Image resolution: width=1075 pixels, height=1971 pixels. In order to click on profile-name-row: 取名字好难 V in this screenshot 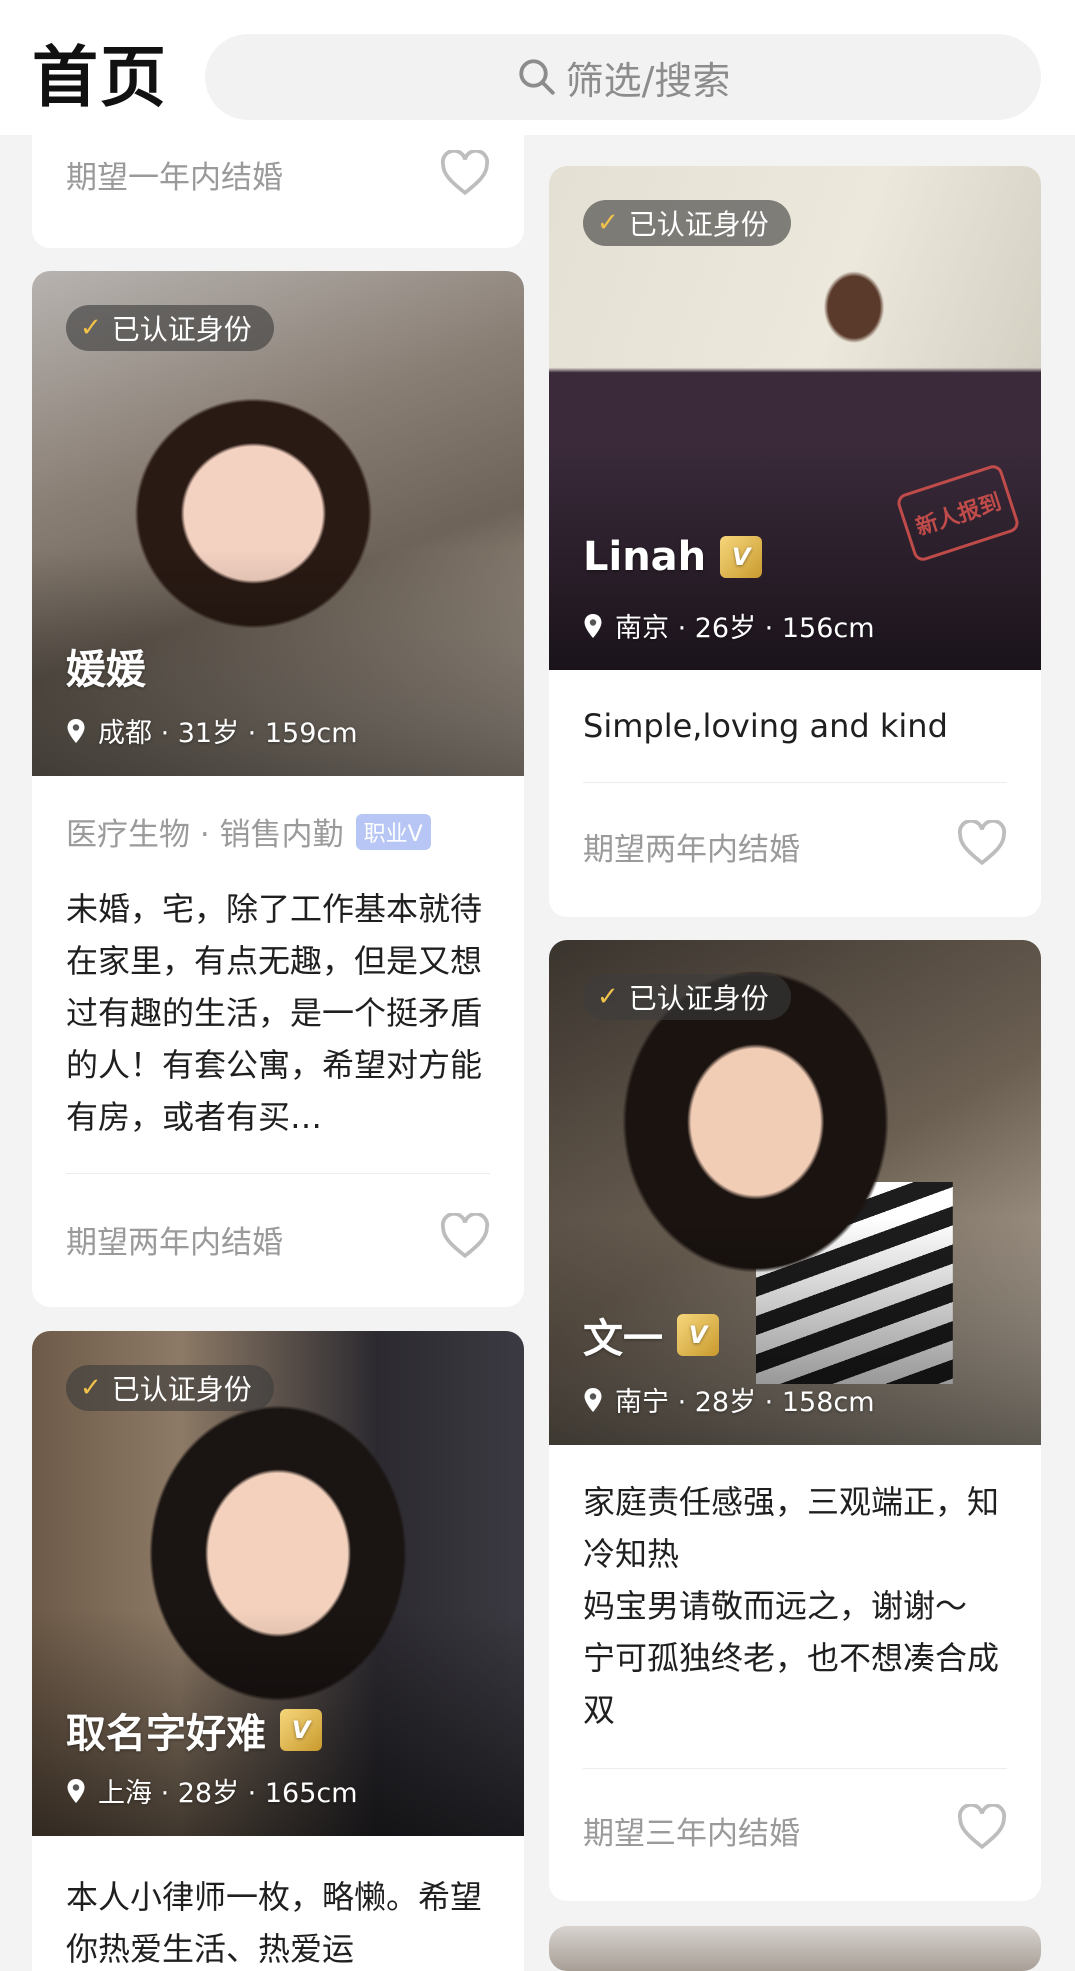, I will do `click(194, 1730)`.